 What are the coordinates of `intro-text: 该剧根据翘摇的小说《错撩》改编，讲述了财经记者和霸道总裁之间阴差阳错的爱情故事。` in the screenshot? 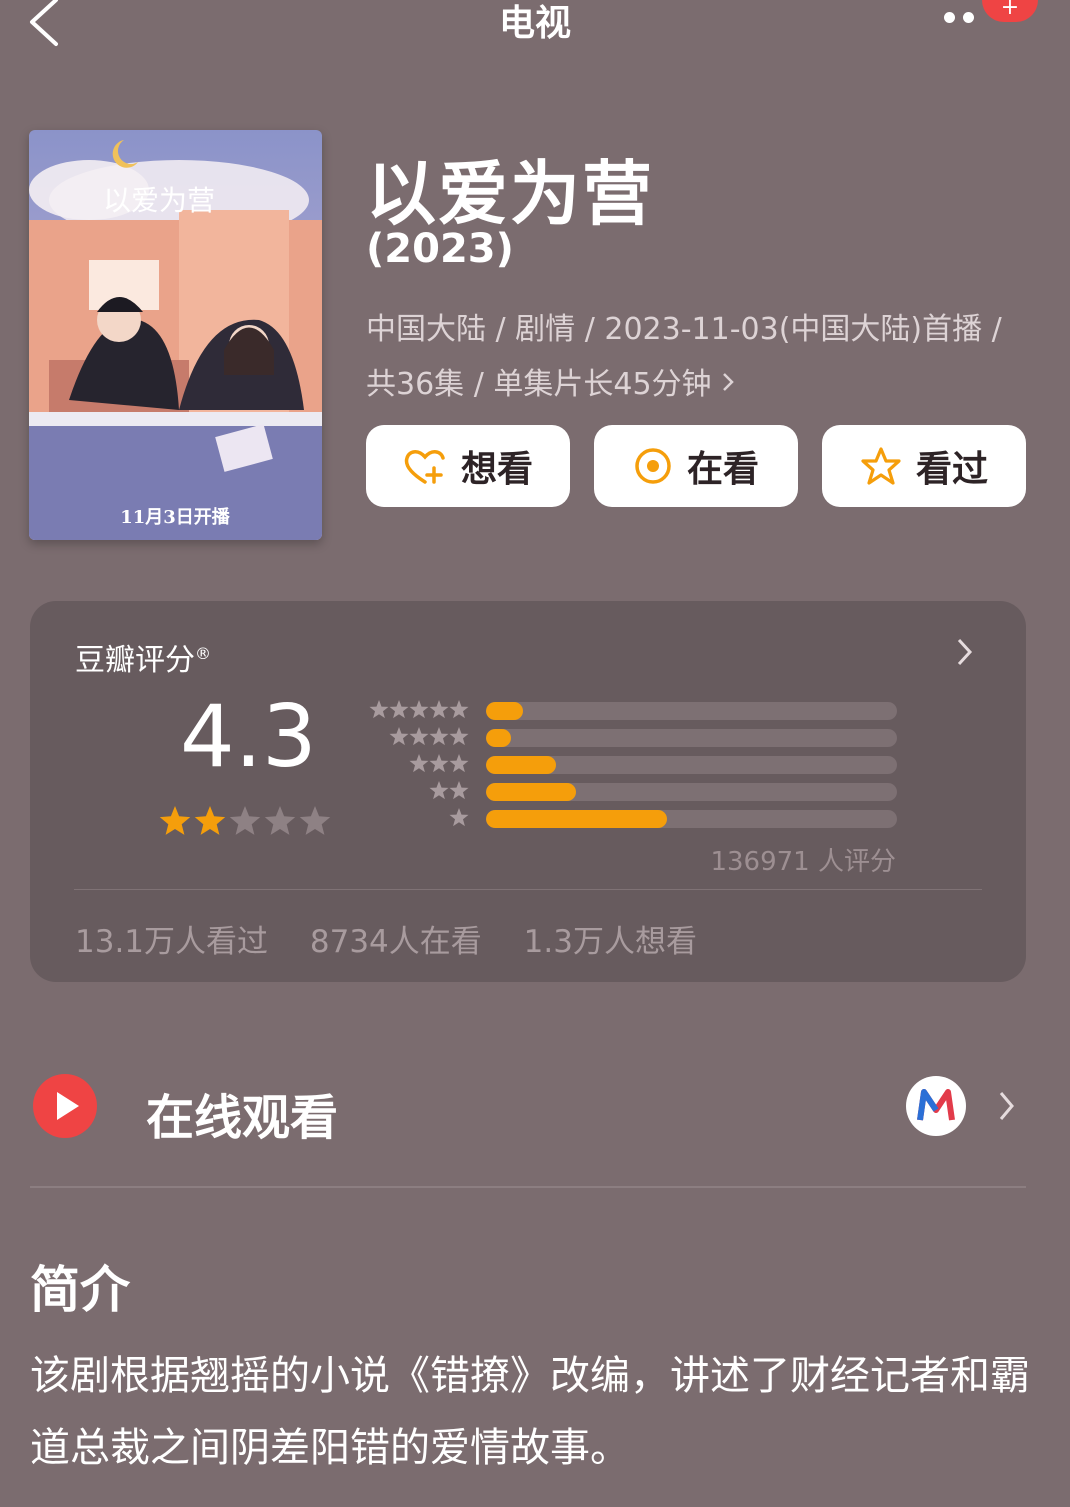 It's located at (530, 1412).